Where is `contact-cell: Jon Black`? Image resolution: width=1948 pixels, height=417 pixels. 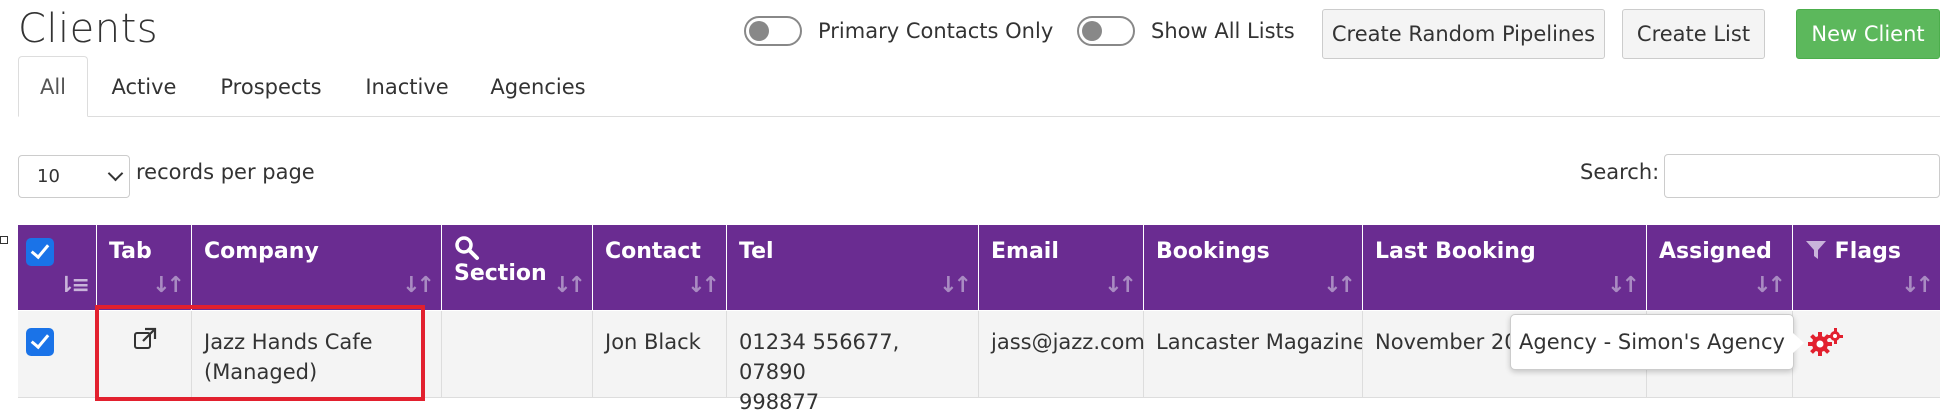
contact-cell: Jon Black is located at coordinates (660, 354).